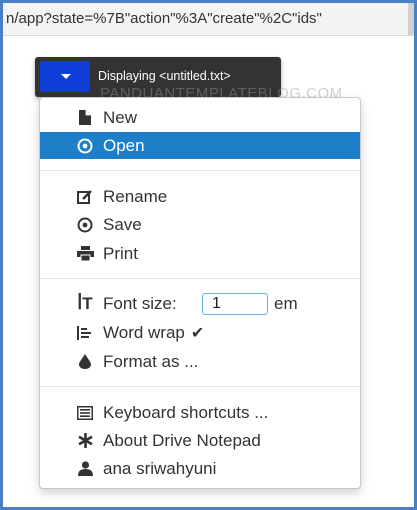 The width and height of the screenshot is (417, 510). What do you see at coordinates (85, 253) in the screenshot?
I see `printer-icon` at bounding box center [85, 253].